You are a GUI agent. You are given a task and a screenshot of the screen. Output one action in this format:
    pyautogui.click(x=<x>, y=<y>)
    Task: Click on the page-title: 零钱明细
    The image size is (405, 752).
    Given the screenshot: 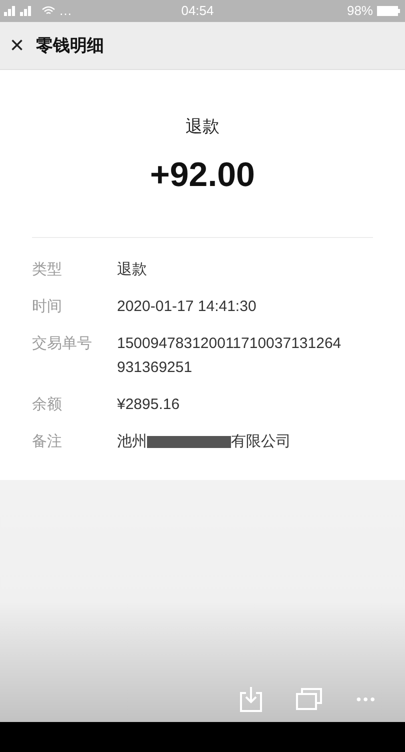 What is the action you would take?
    pyautogui.click(x=70, y=45)
    